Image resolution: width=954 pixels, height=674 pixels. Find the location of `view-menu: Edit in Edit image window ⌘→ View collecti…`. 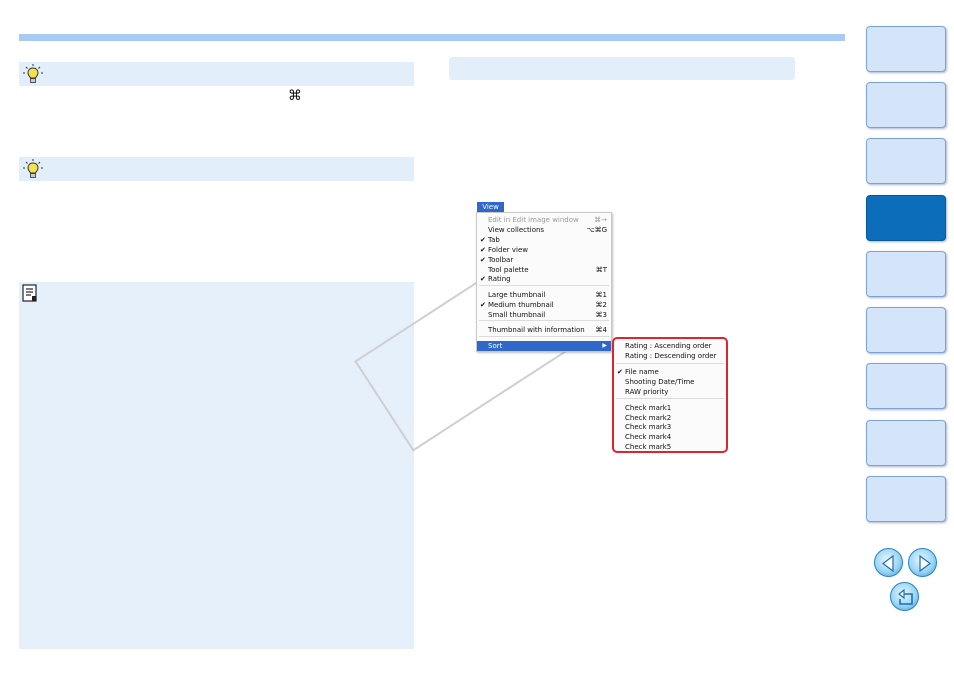

view-menu: Edit in Edit image window ⌘→ View collecti… is located at coordinates (544, 282).